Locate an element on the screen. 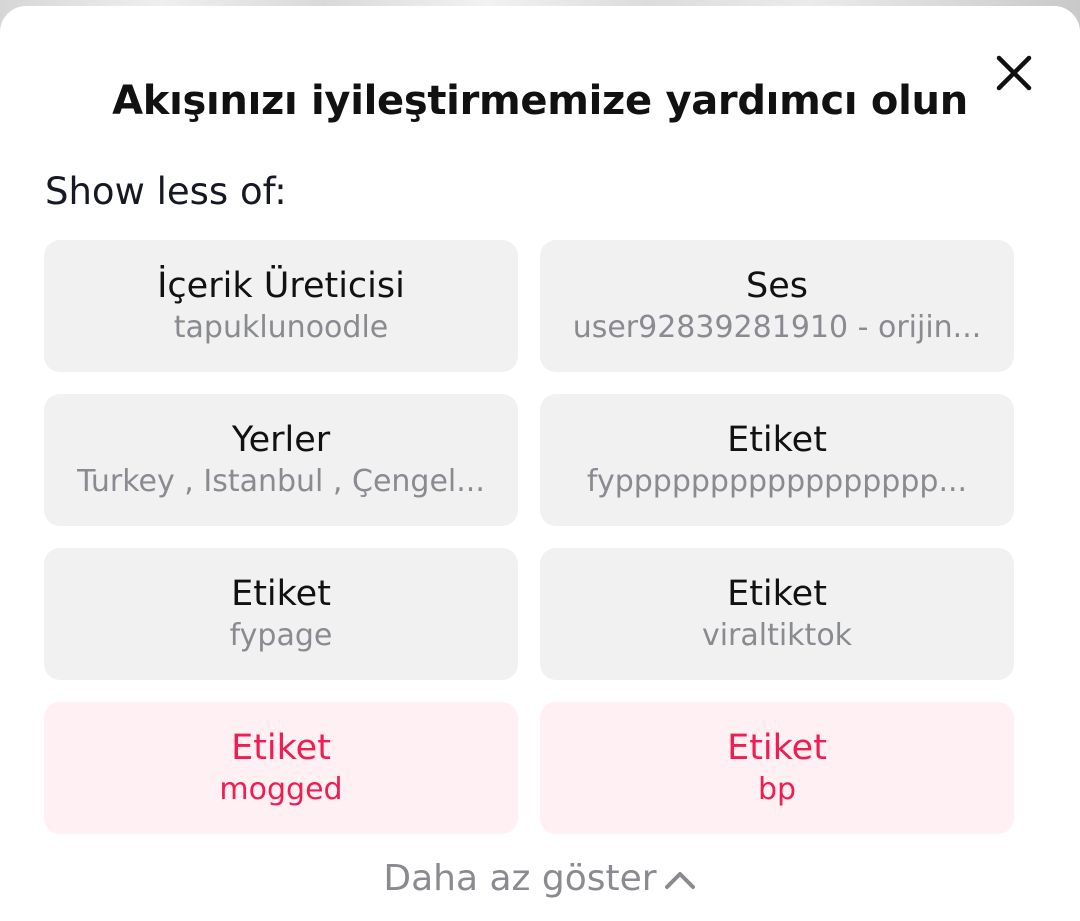 The width and height of the screenshot is (1080, 921). option-value: tapuklunoodle is located at coordinates (281, 327).